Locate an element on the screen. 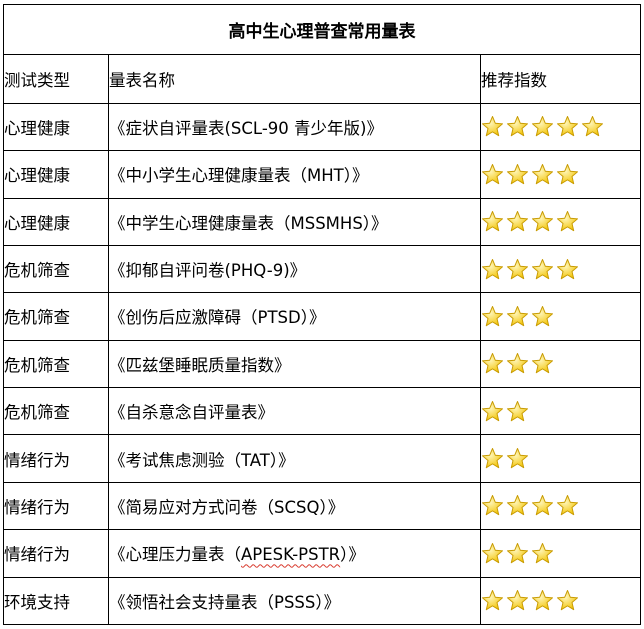  scale-name-cell: 《抑郁自评问卷(PHQ-9)》 is located at coordinates (294, 269).